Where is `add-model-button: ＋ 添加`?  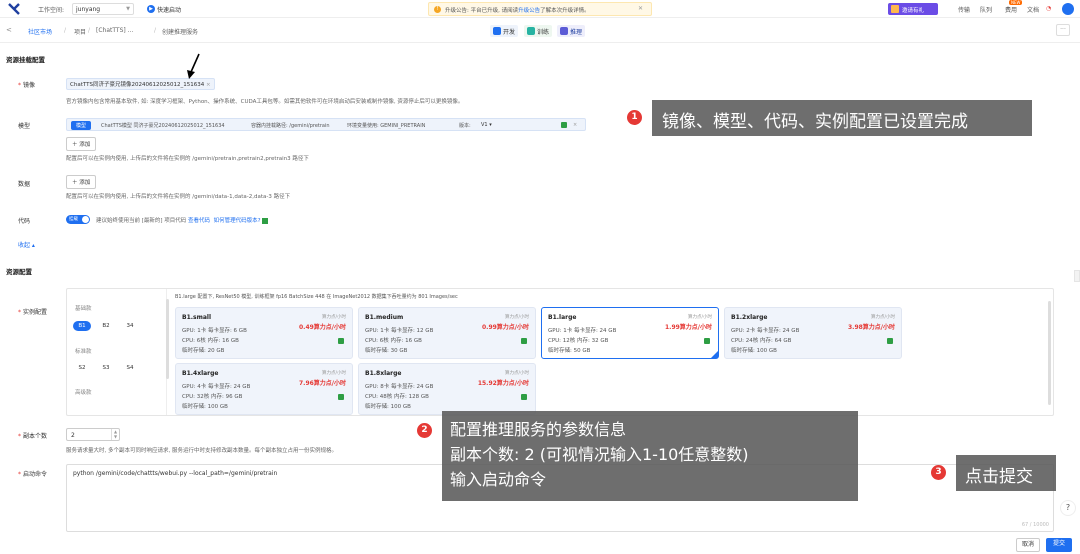
add-model-button: ＋ 添加 is located at coordinates (81, 144).